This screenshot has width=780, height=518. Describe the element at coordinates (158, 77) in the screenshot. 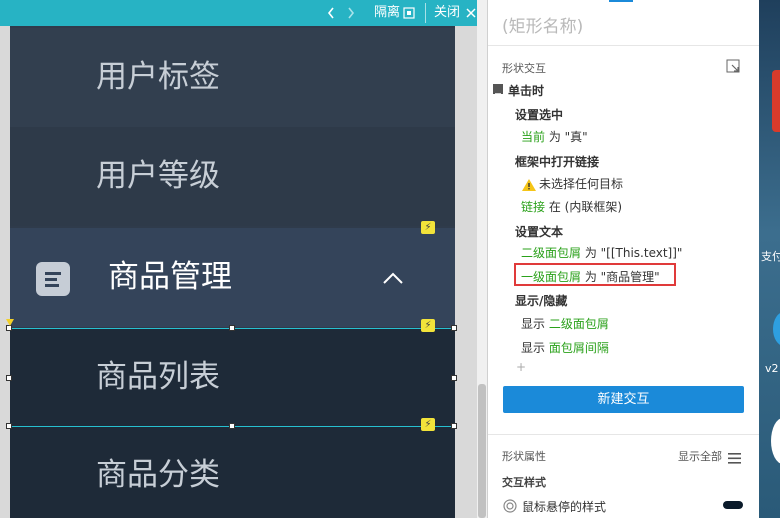

I see `menu-item-label: 用户标签` at that location.